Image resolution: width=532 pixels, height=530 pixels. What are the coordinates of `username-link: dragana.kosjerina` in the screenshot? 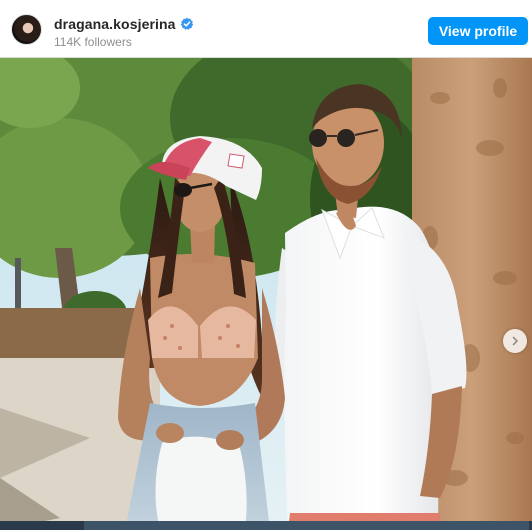 It's located at (115, 24).